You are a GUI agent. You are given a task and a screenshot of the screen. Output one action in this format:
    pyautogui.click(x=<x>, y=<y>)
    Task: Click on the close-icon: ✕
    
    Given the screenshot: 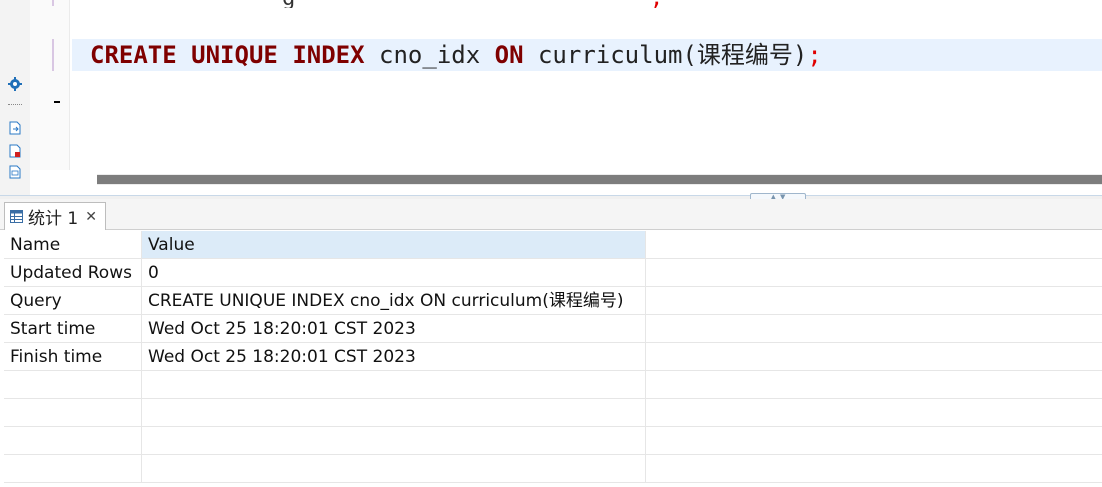 What is the action you would take?
    pyautogui.click(x=91, y=217)
    